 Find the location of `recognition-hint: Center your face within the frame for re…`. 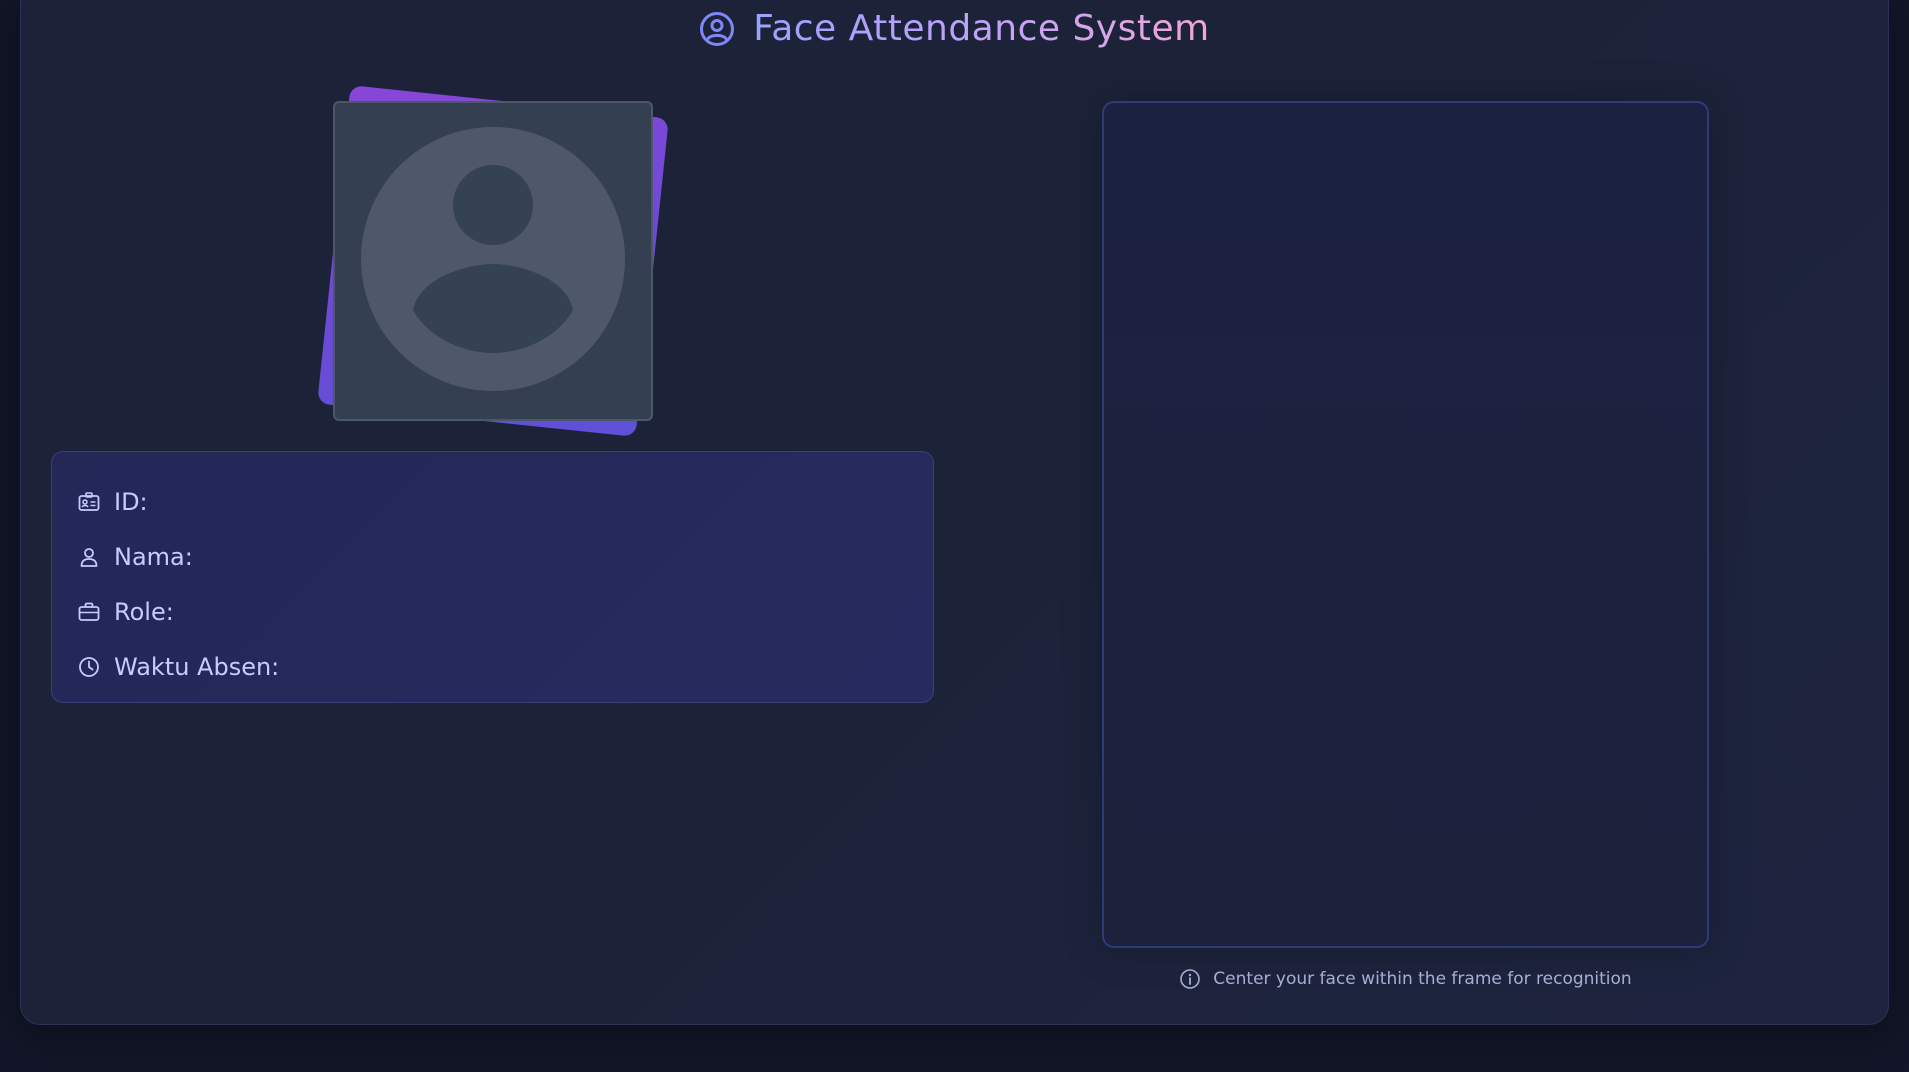

recognition-hint: Center your face within the frame for re… is located at coordinates (1405, 979).